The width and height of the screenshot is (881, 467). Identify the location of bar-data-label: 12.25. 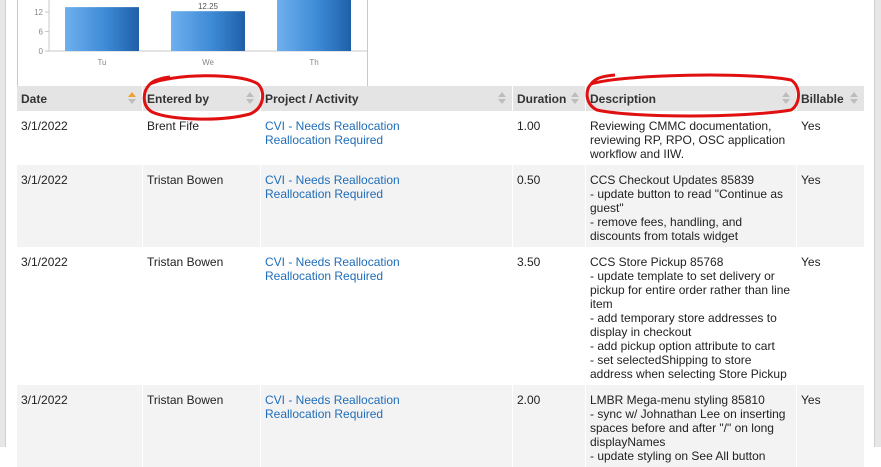
(208, 6).